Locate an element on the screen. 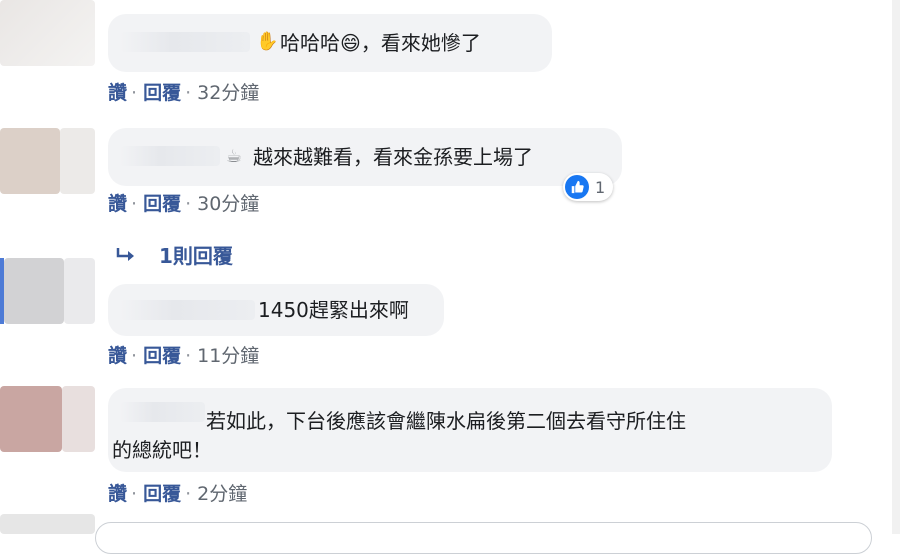  comment-text: 越來越難看，看來金孫要上場了 is located at coordinates (393, 157).